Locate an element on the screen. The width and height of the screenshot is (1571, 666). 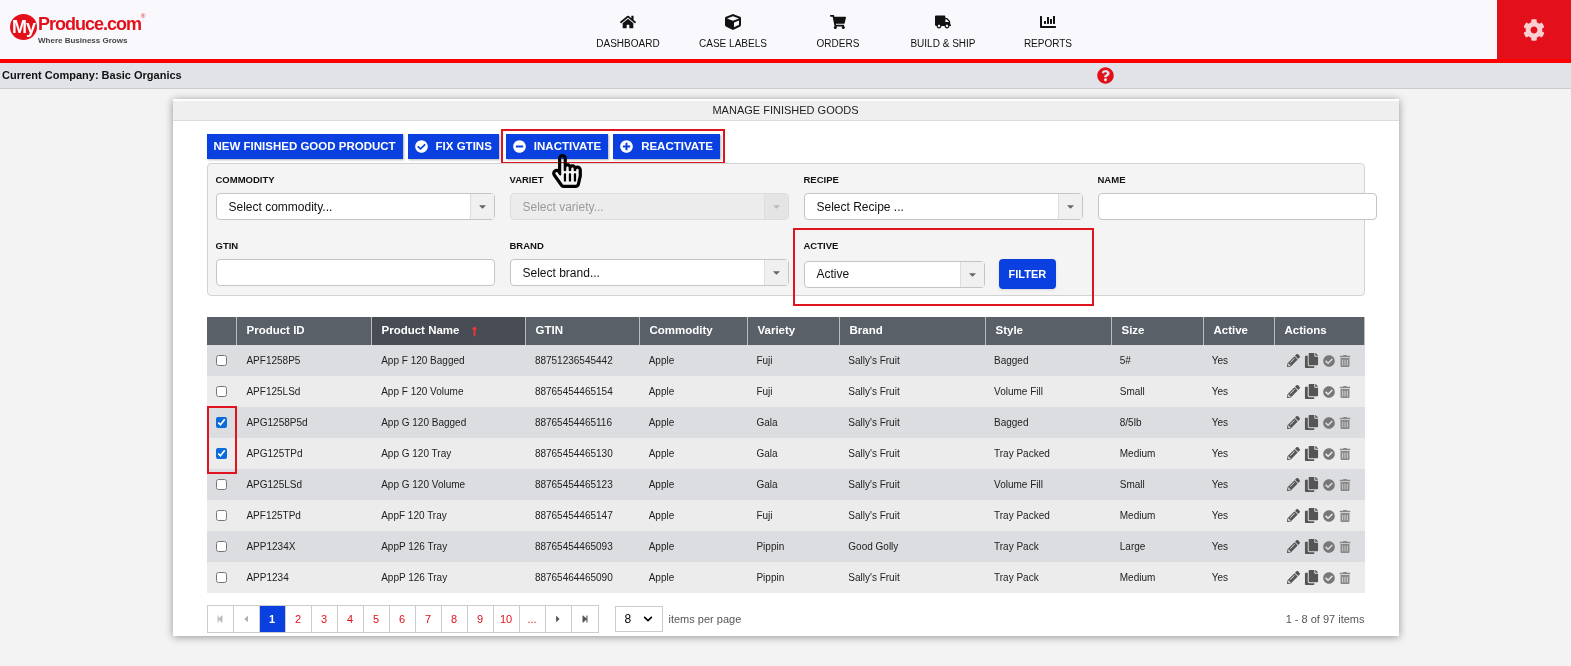
table-cell-text: 88751236545442 is located at coordinates (573, 361).